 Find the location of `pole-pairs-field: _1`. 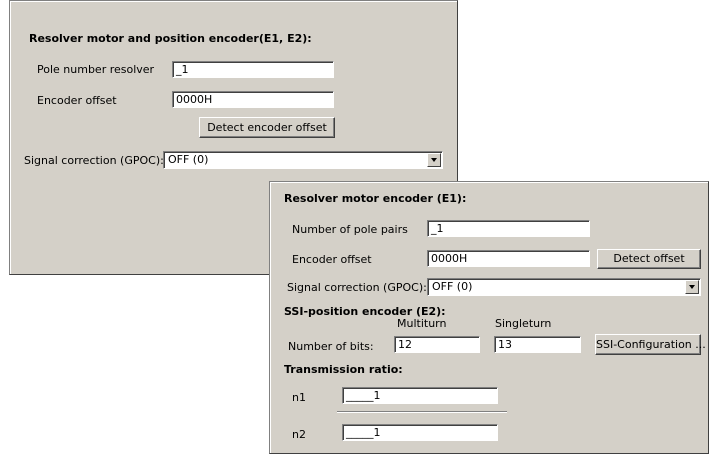

pole-pairs-field: _1 is located at coordinates (508, 228).